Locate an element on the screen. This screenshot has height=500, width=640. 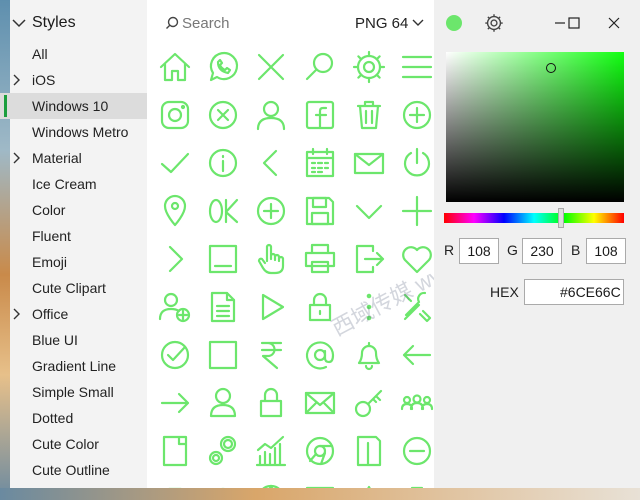
sidebar-item: Cute Color is located at coordinates (73, 444).